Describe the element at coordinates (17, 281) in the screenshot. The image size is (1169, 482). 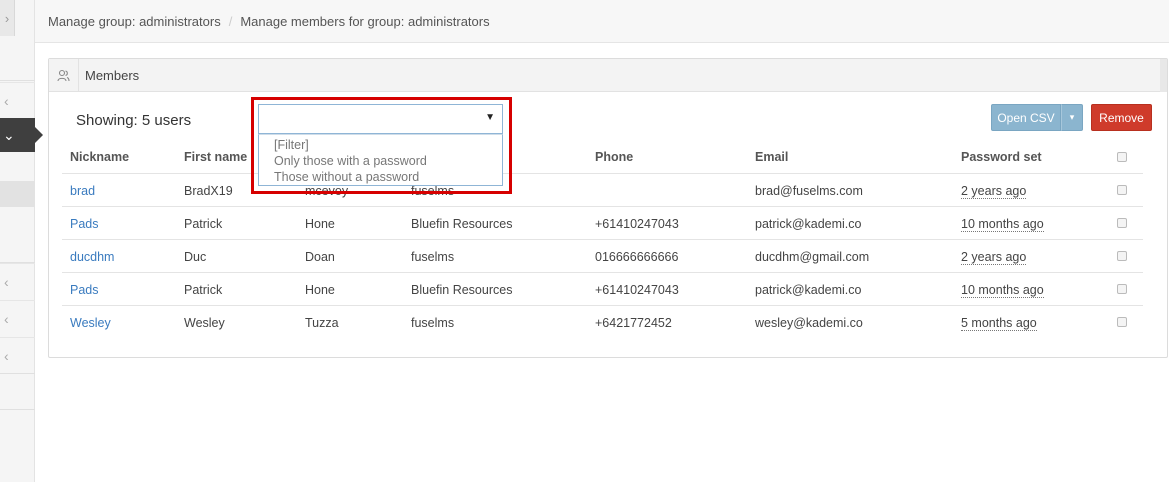
I see `sidebar-item-2: ‹` at that location.